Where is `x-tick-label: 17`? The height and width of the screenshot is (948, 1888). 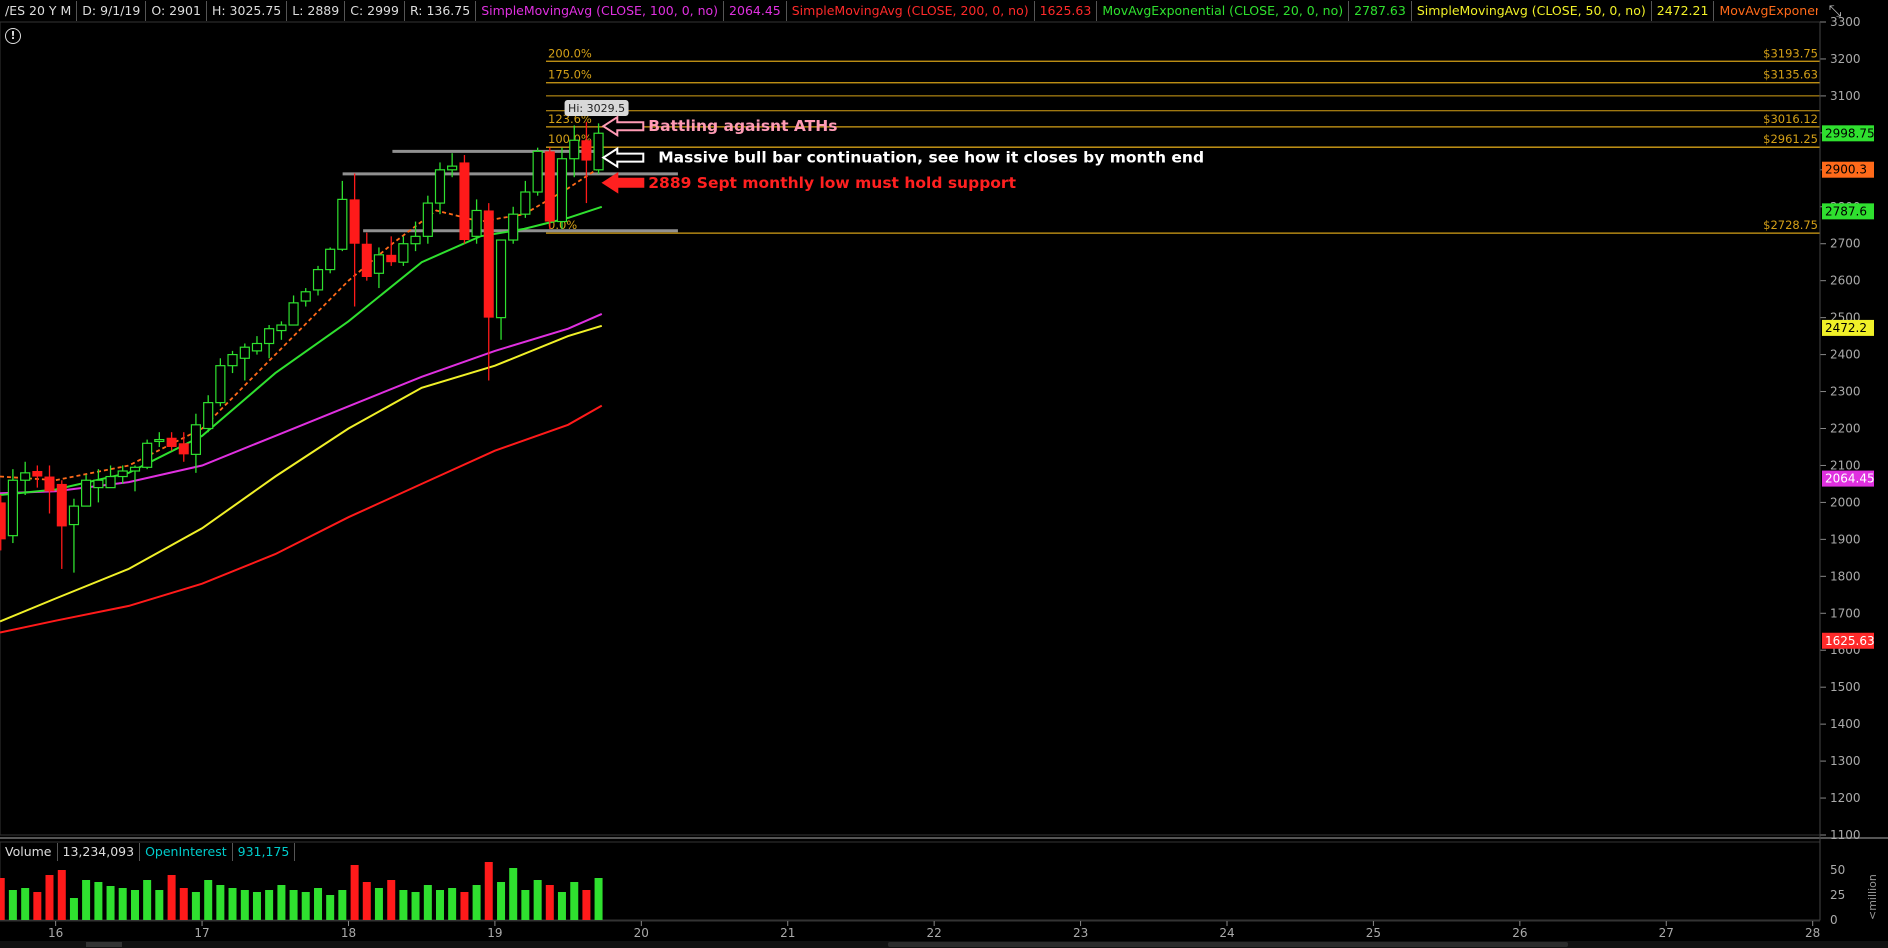
x-tick-label: 17 is located at coordinates (201, 933).